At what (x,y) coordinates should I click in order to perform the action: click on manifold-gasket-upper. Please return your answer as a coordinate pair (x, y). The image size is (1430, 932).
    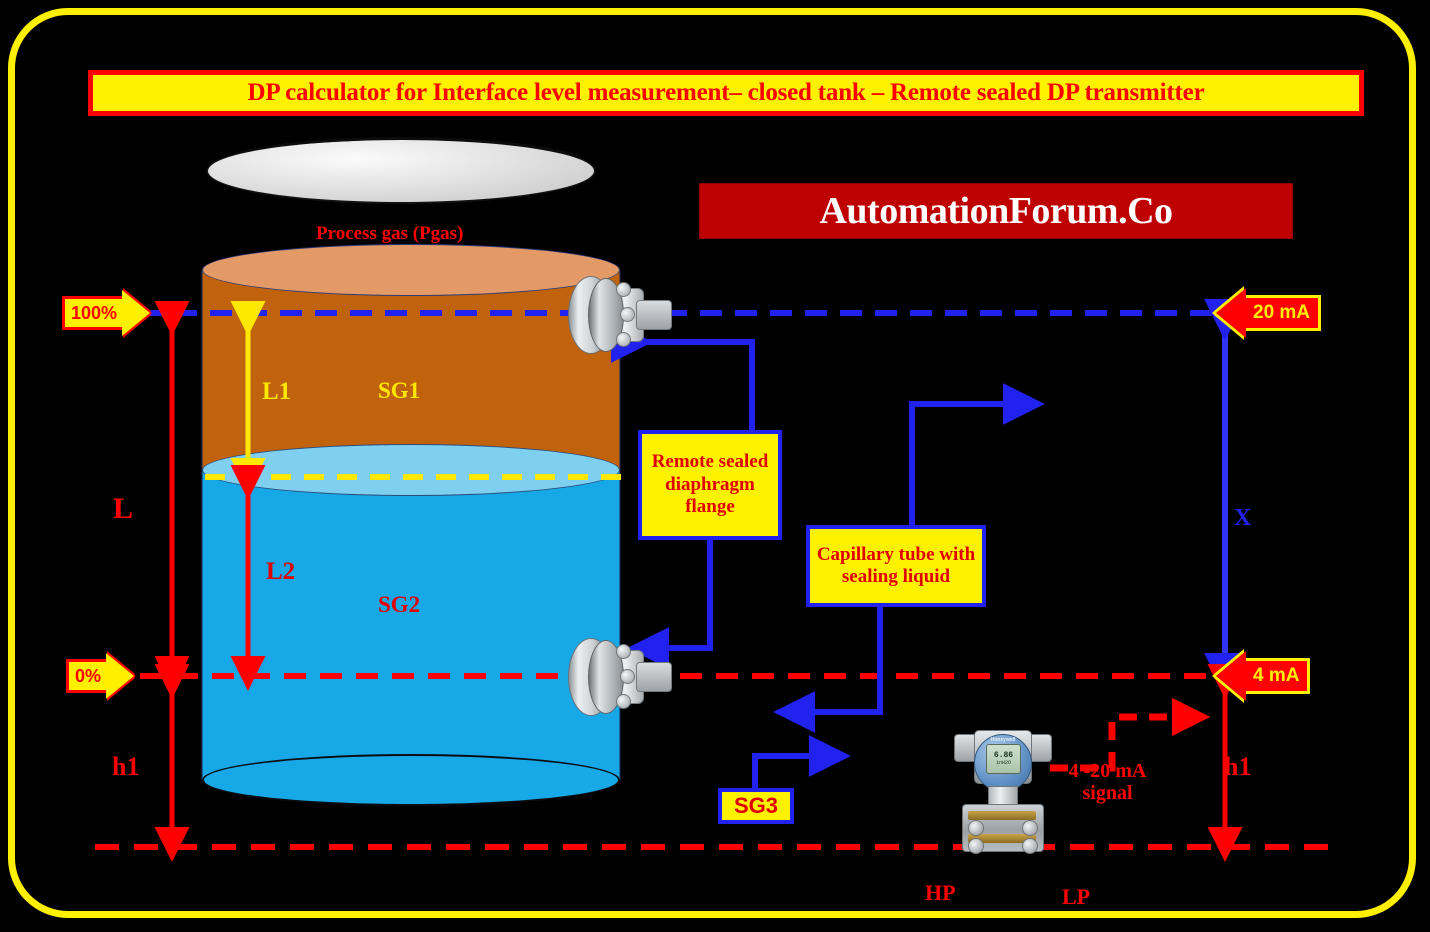
    Looking at the image, I should click on (1002, 815).